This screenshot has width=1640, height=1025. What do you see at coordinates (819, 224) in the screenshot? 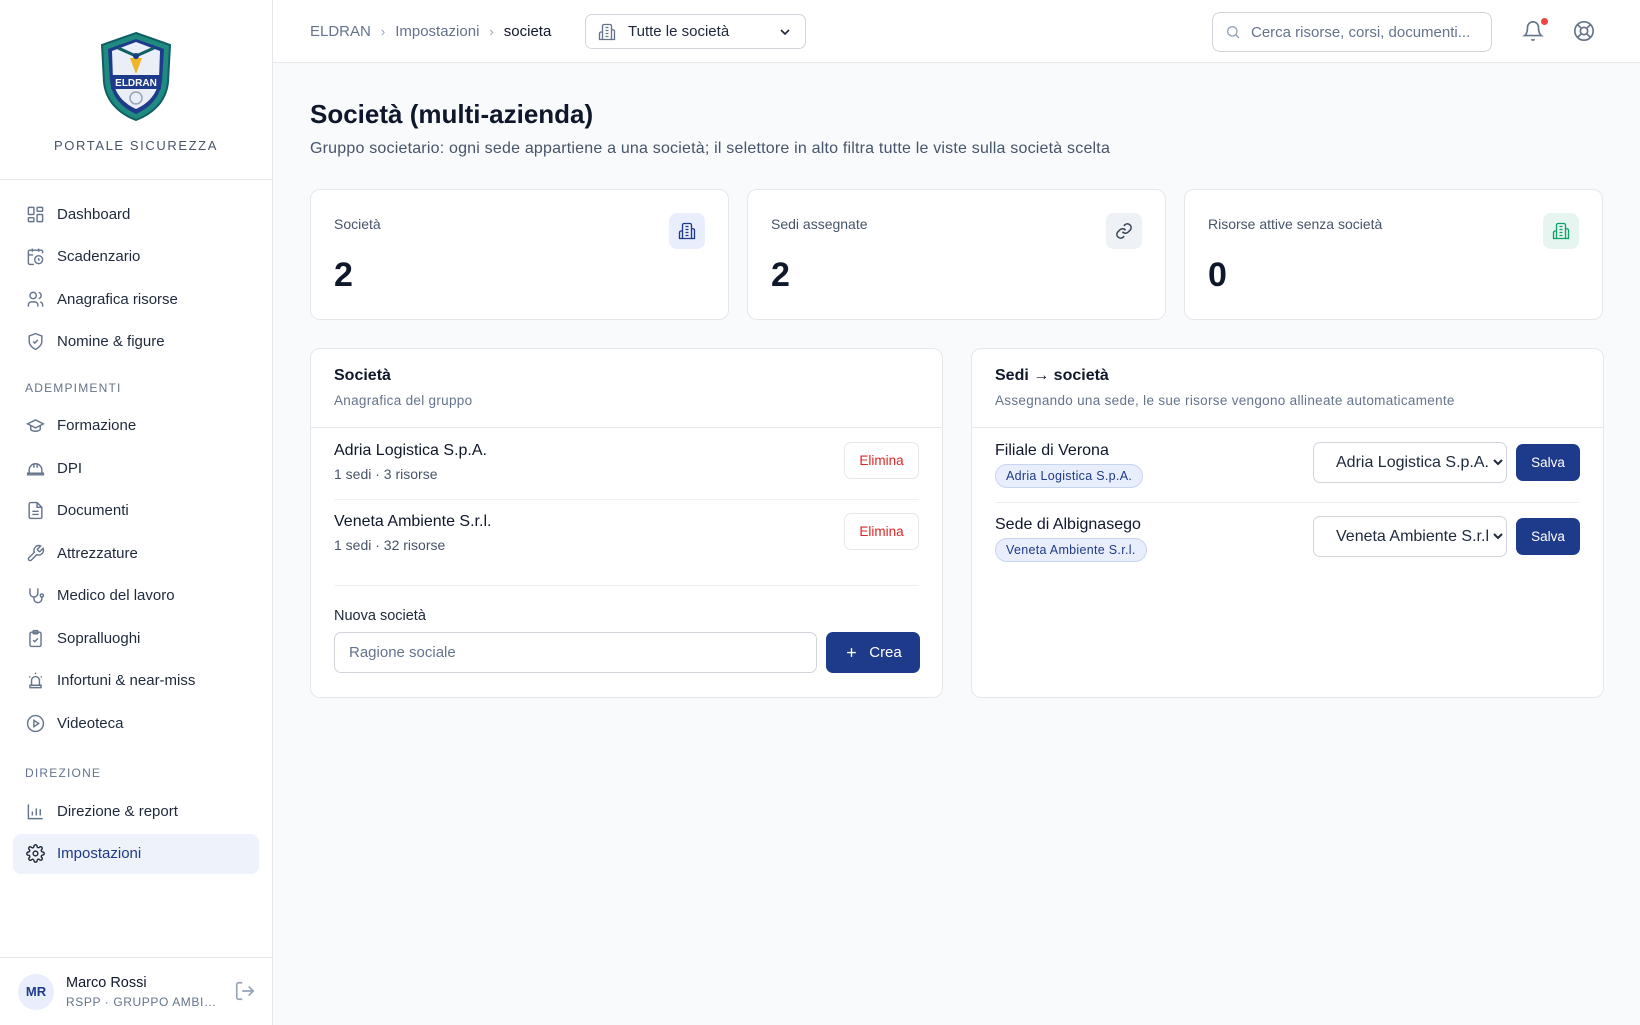
I see `stat-label: Sedi assegnate` at bounding box center [819, 224].